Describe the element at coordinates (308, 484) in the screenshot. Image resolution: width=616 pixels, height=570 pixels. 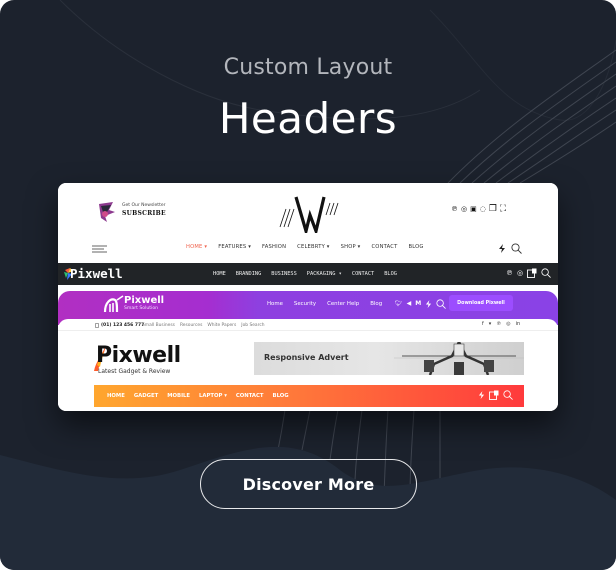
I see `discover-more-button: Discover More` at that location.